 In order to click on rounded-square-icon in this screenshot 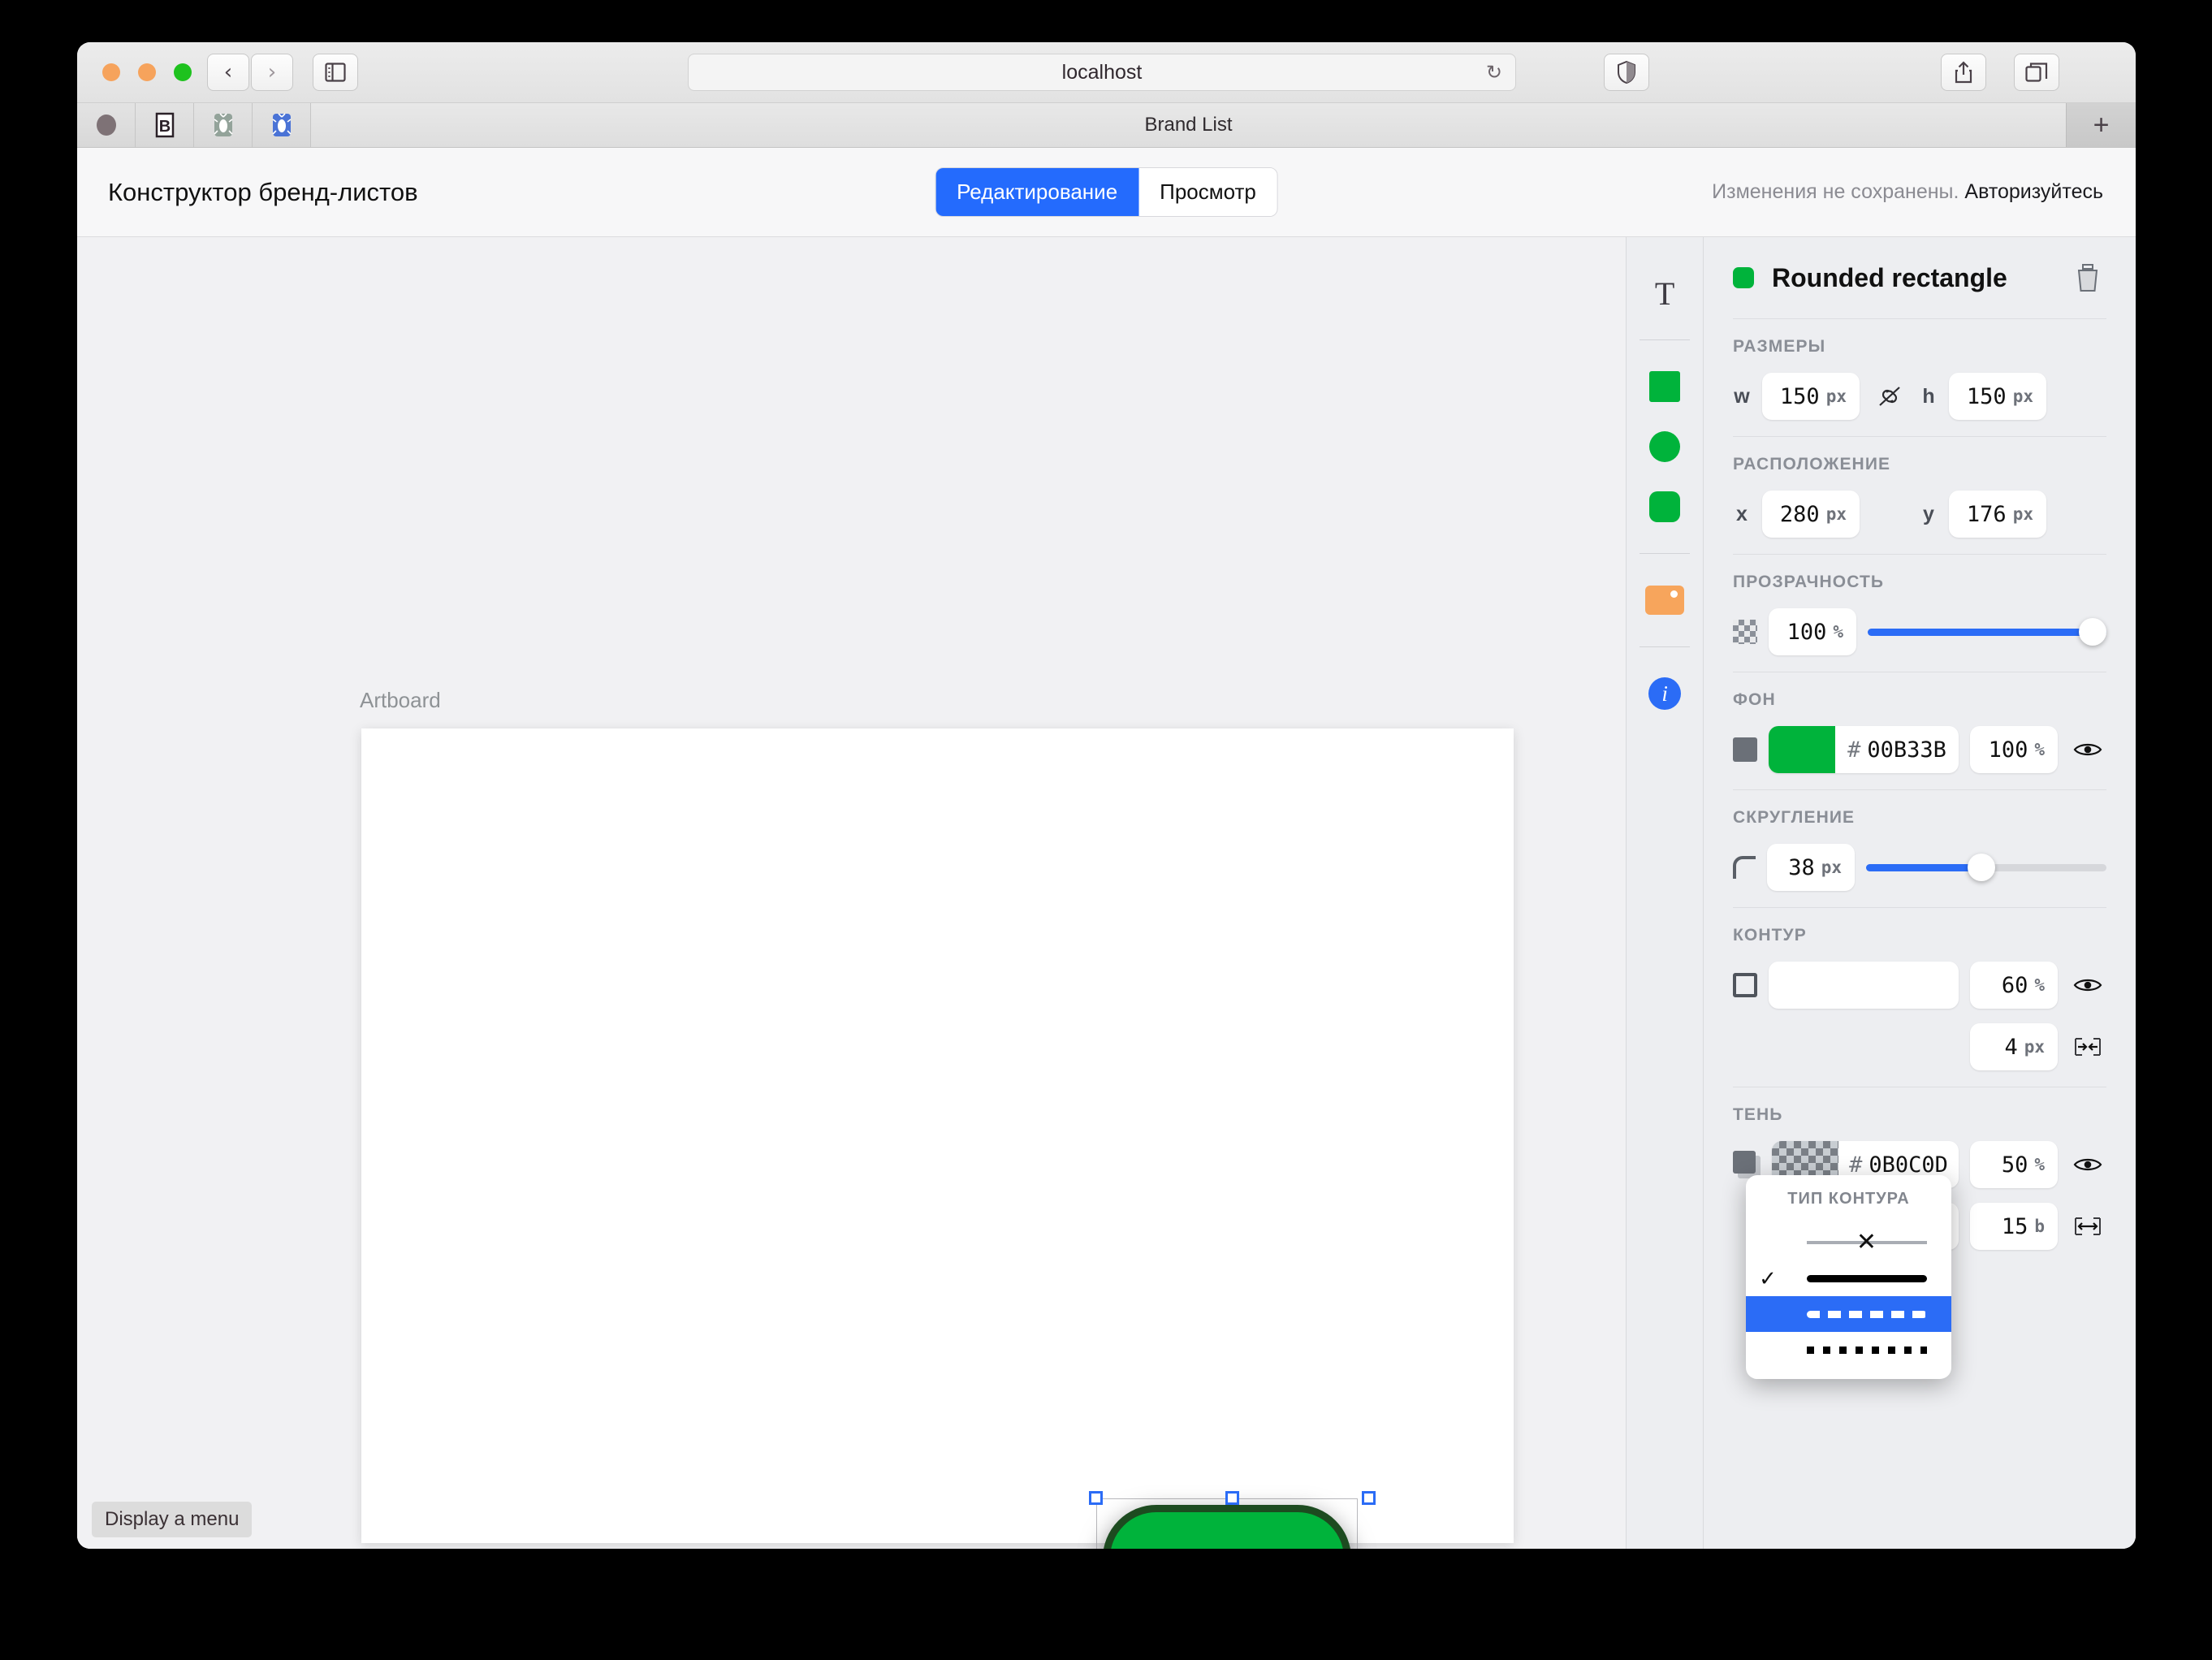, I will do `click(1665, 507)`.